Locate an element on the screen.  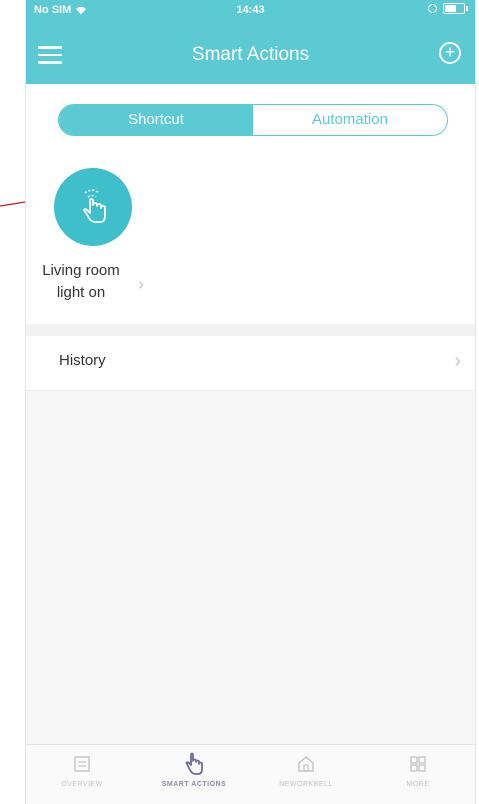
tab-overview: OVERVIEW is located at coordinates (82, 769).